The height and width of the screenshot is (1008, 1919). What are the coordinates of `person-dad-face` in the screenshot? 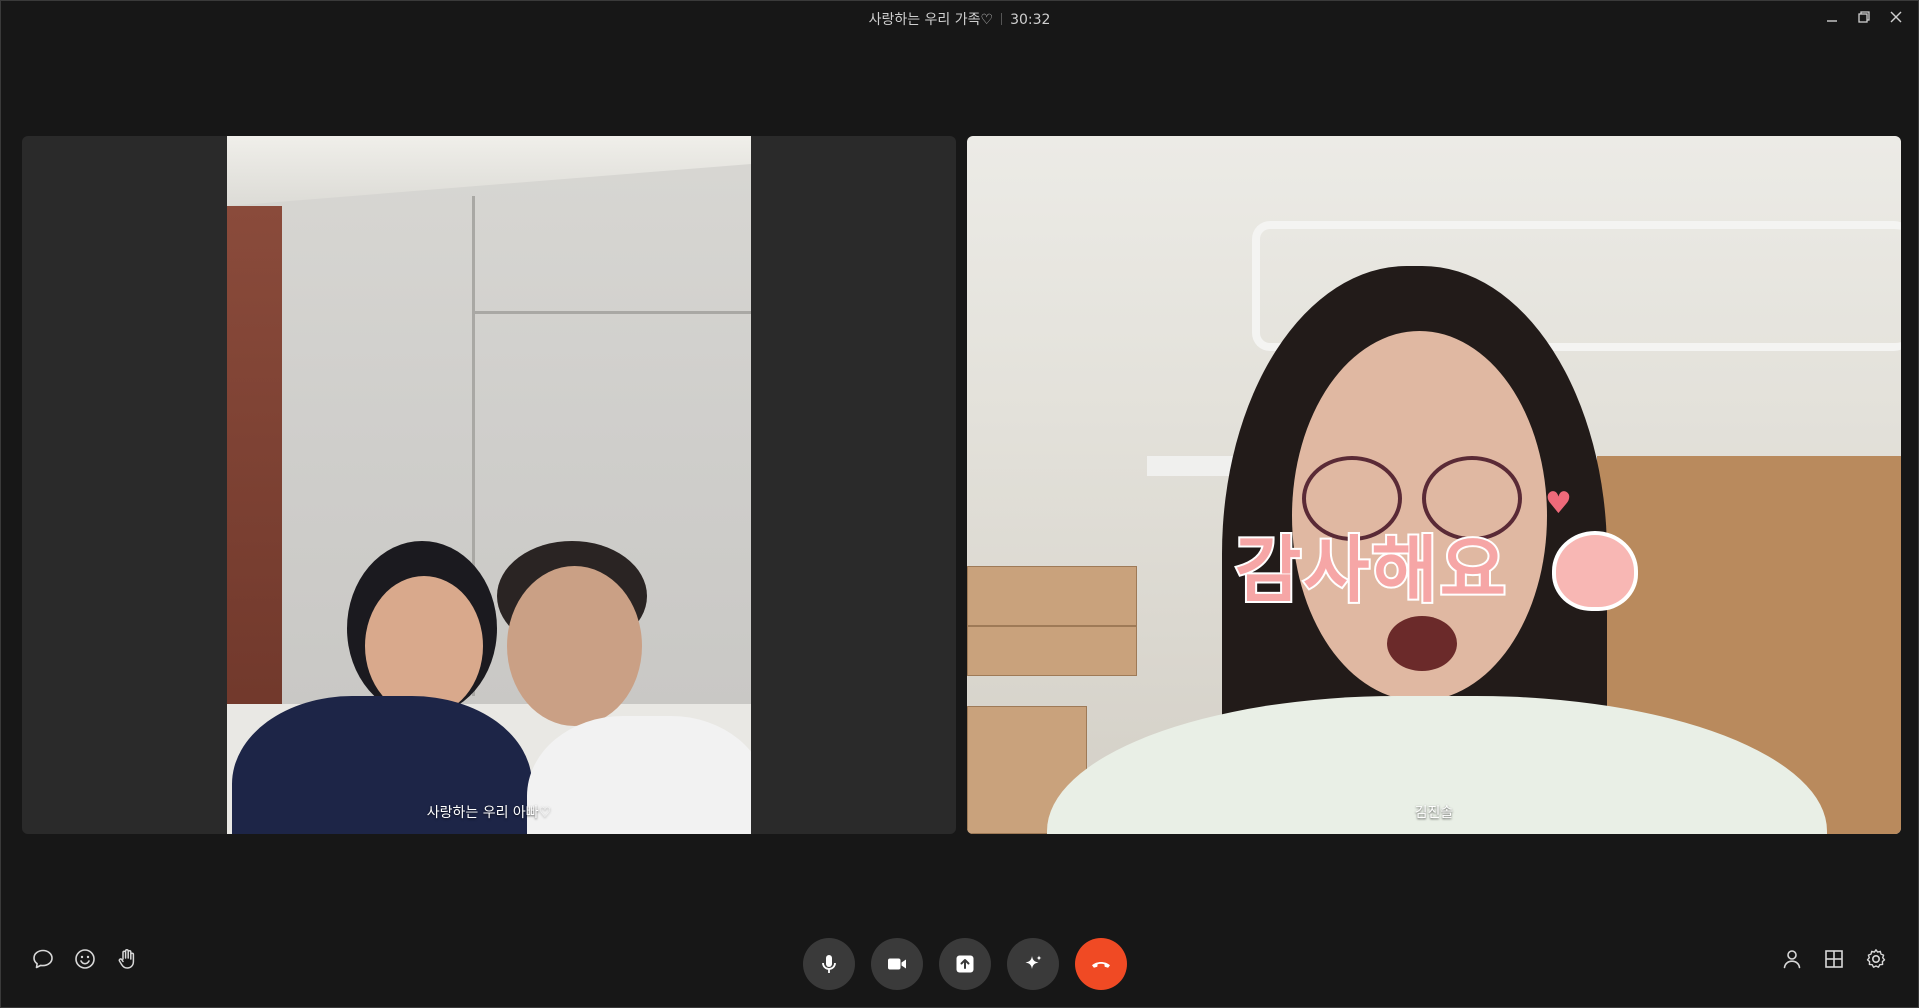 It's located at (574, 646).